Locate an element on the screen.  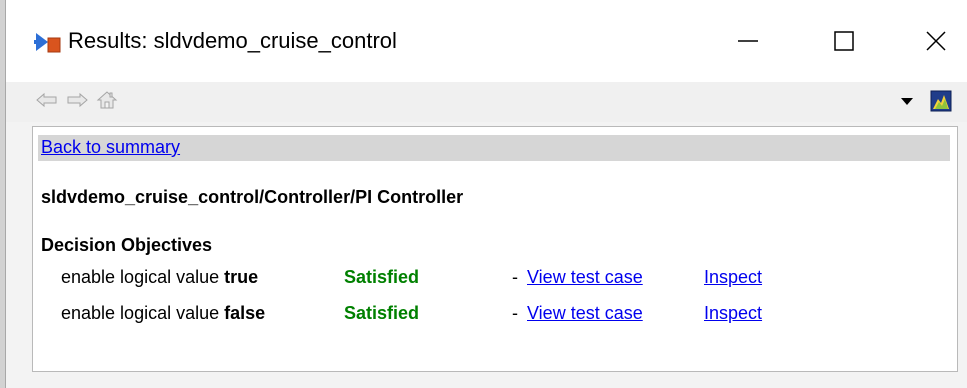
minimize-button is located at coordinates (748, 41).